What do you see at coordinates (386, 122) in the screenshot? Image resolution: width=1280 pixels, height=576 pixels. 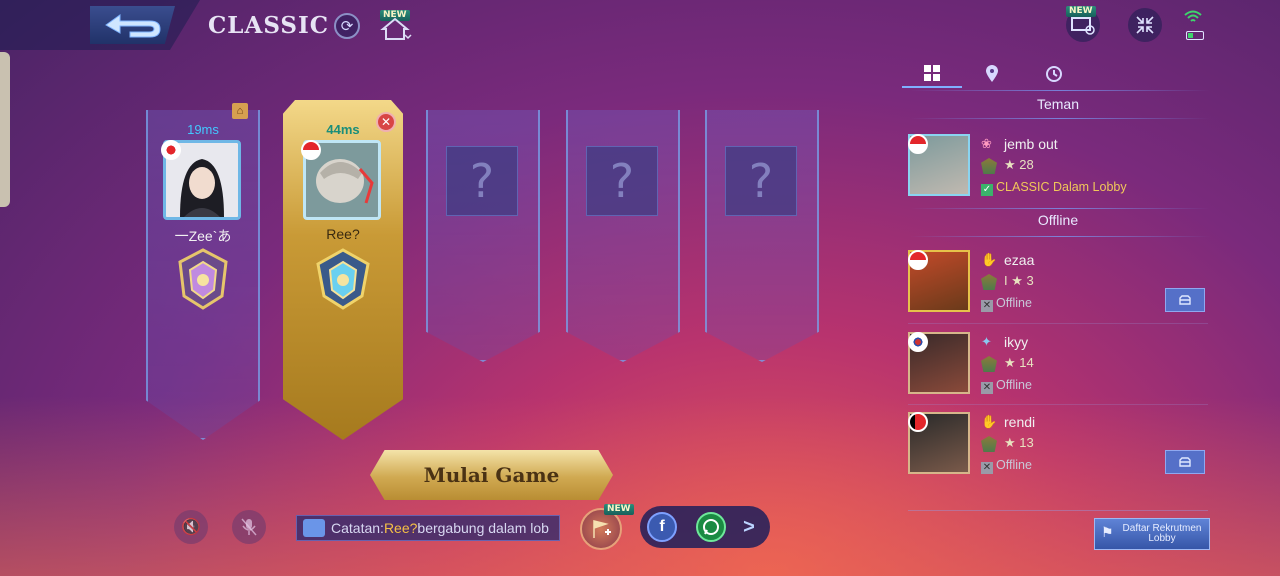 I see `close-icon: ✕` at bounding box center [386, 122].